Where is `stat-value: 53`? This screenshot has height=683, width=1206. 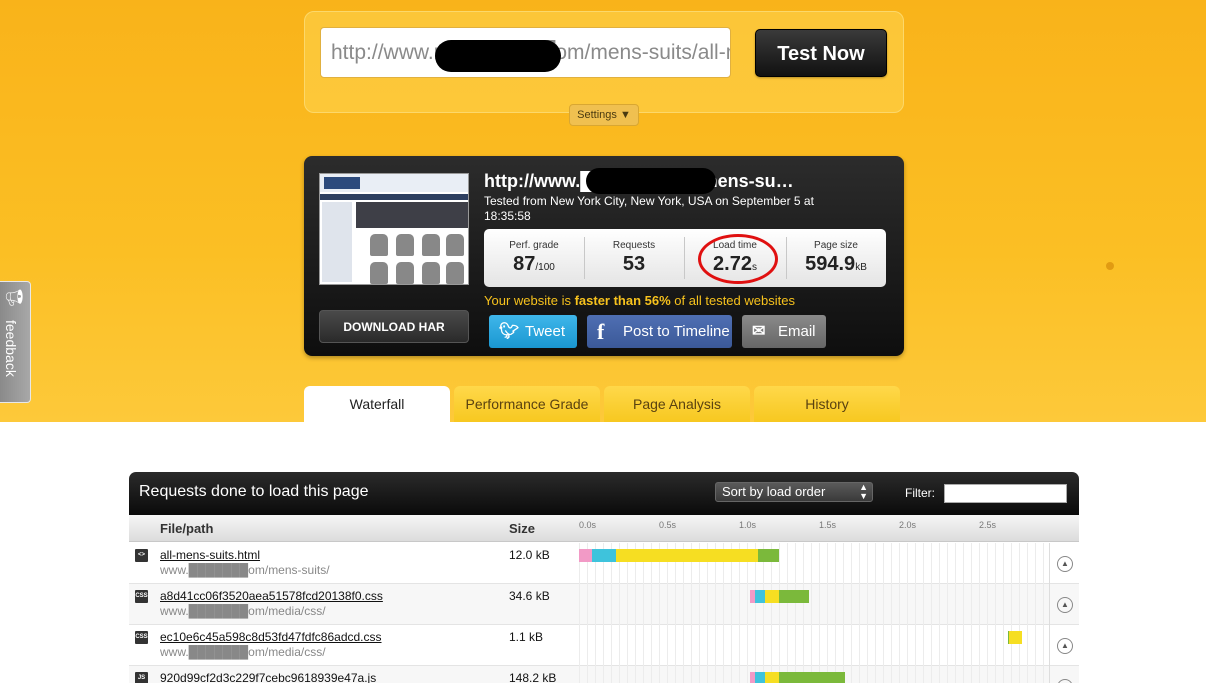
stat-value: 53 is located at coordinates (634, 264).